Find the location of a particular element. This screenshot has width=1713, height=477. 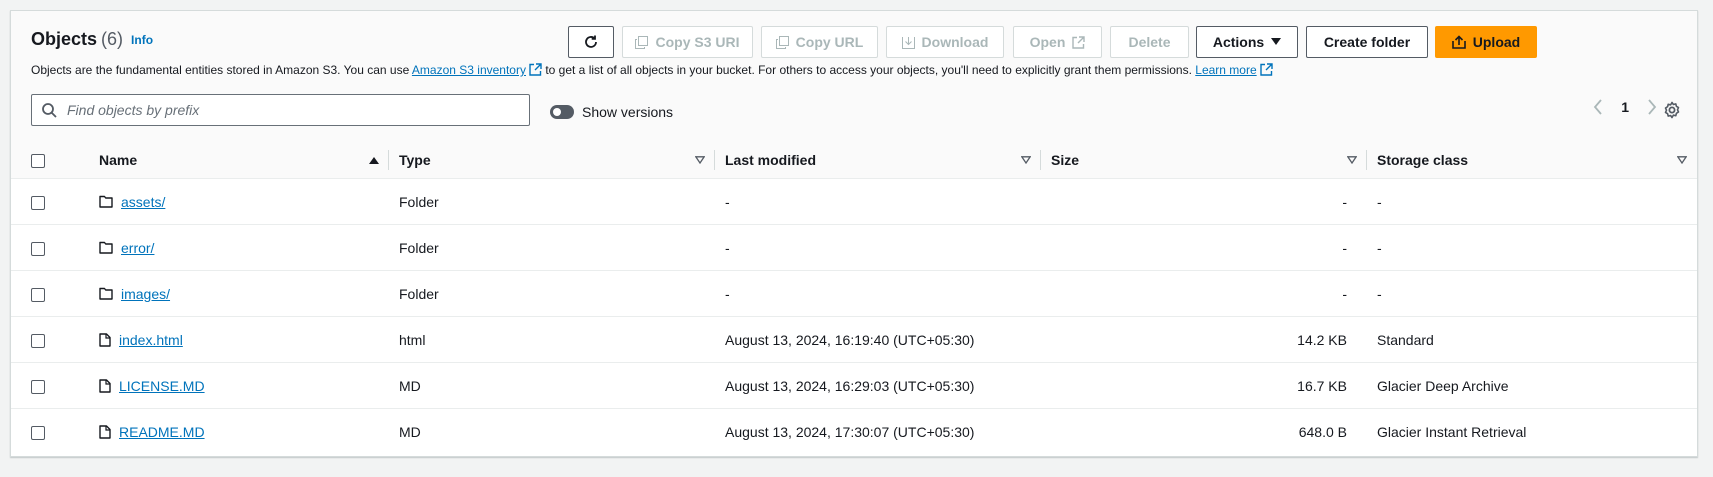

info-link: Info is located at coordinates (142, 40).